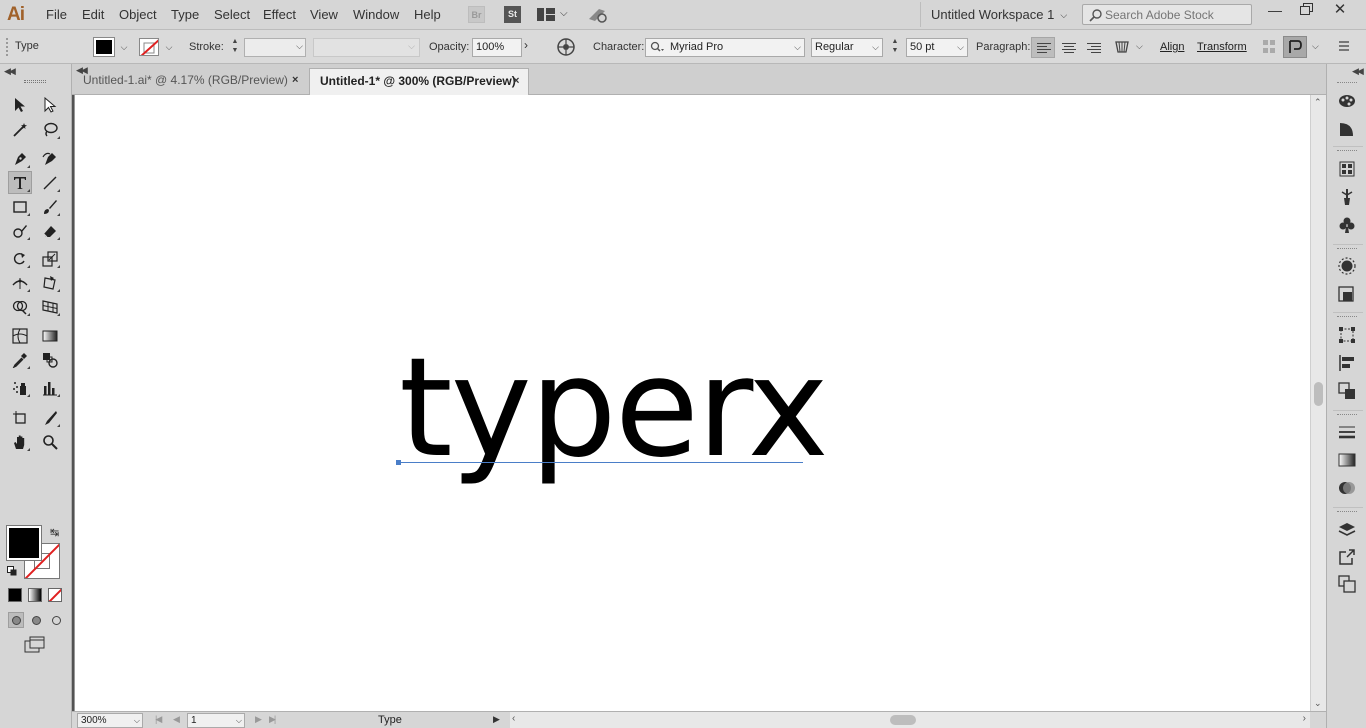 The image size is (1366, 728). What do you see at coordinates (50, 206) in the screenshot?
I see `paintbrush-tool` at bounding box center [50, 206].